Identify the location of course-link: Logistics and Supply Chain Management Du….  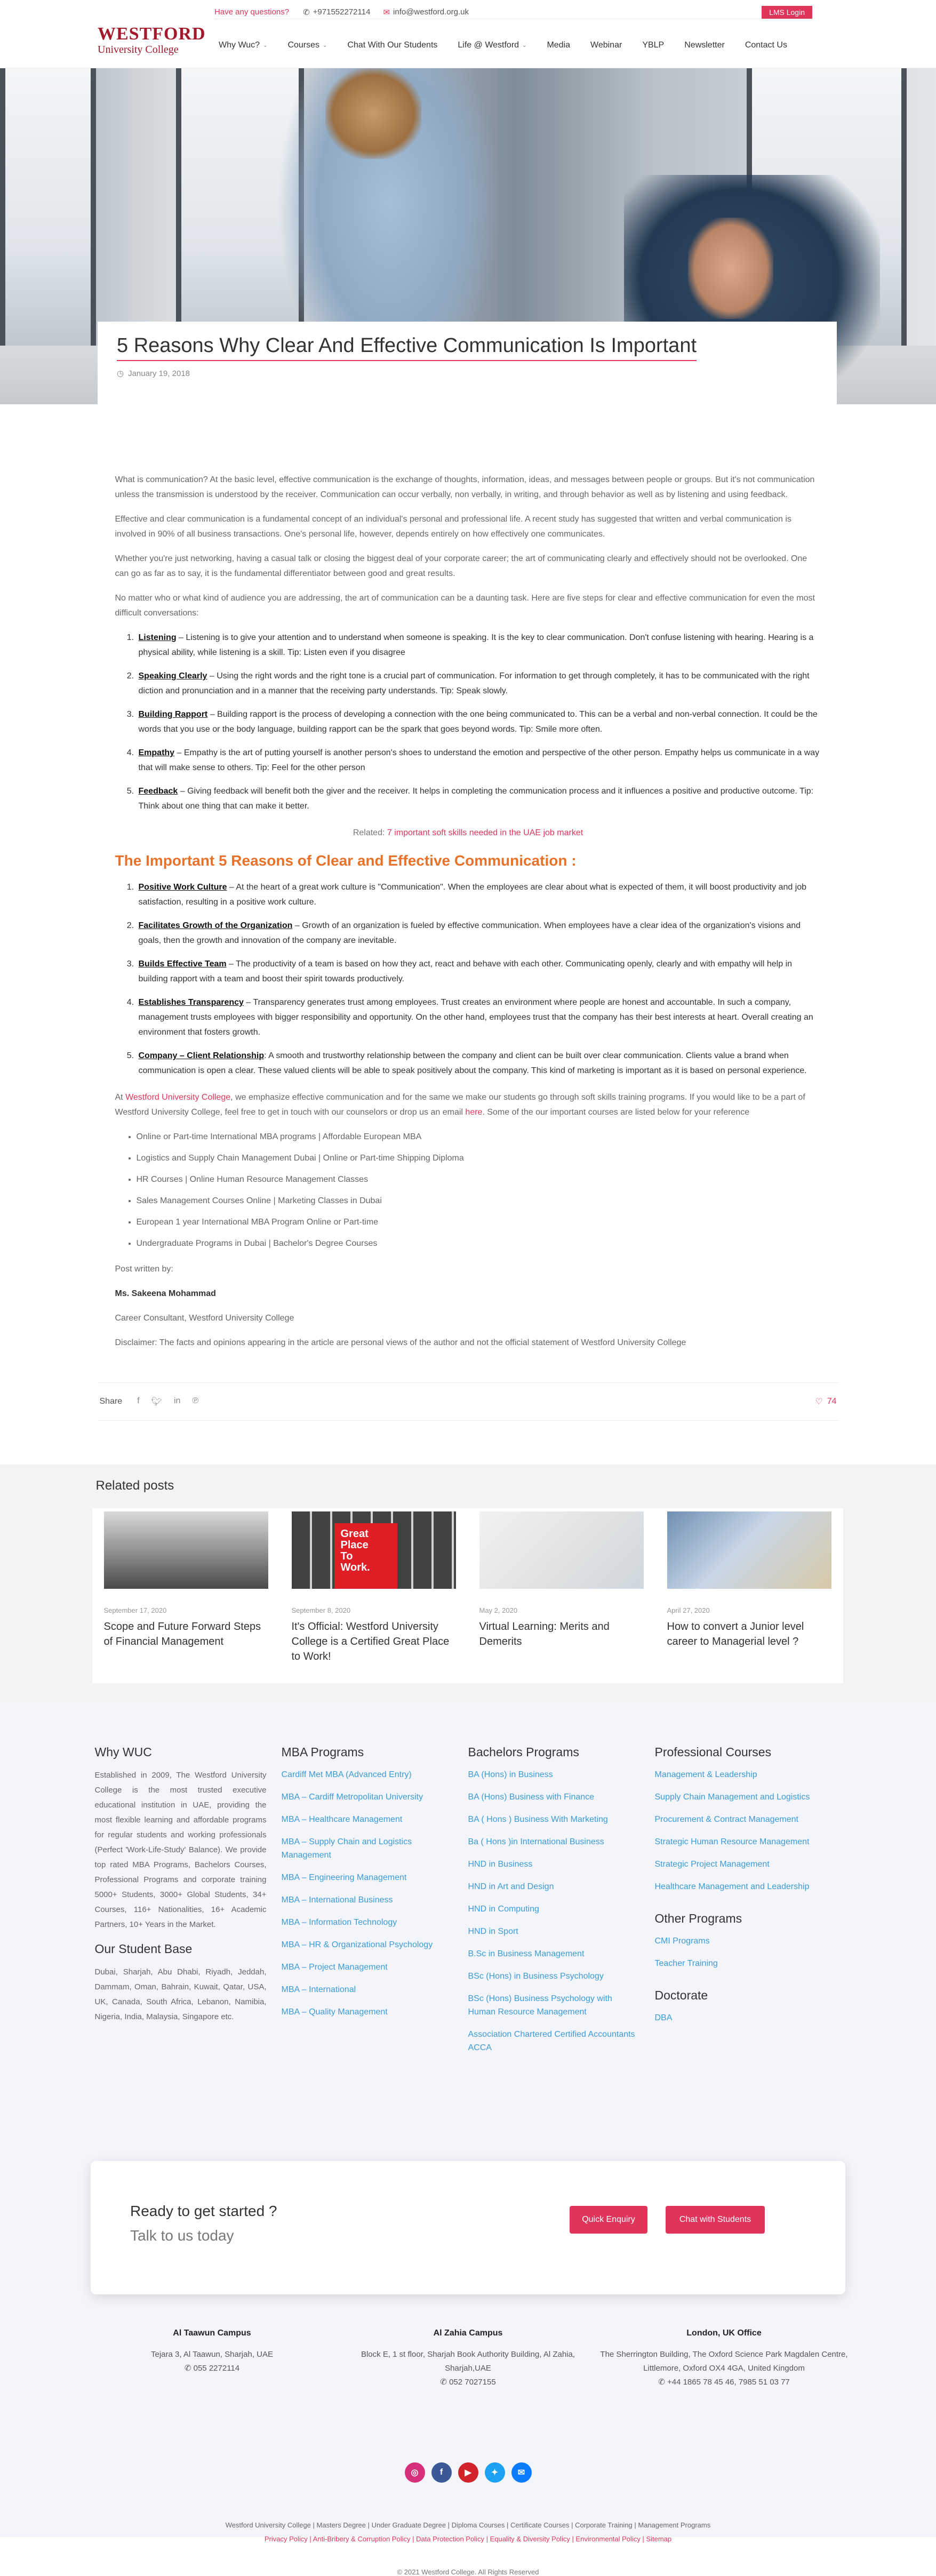
(479, 1158).